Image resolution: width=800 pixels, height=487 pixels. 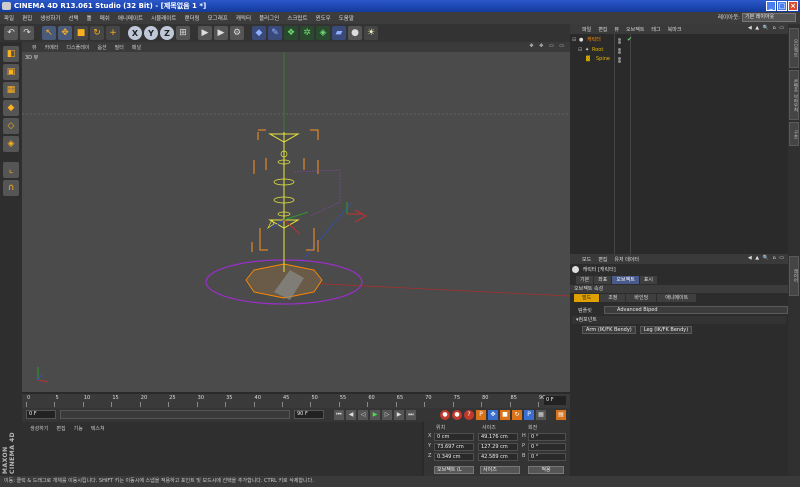 What do you see at coordinates (105, 18) in the screenshot?
I see `menu-mesh: 메쉬` at bounding box center [105, 18].